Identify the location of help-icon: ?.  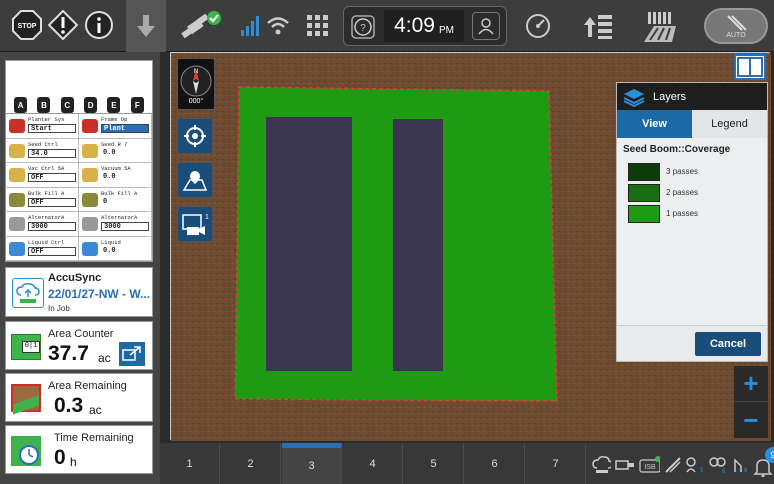
(363, 27).